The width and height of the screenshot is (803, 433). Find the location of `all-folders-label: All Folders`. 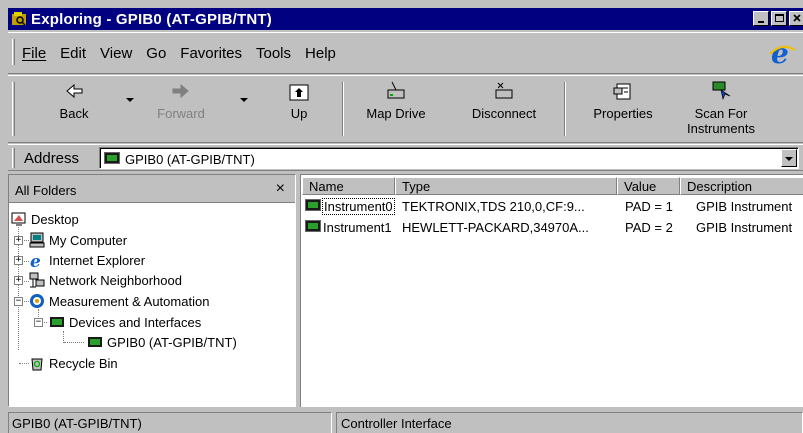

all-folders-label: All Folders is located at coordinates (46, 190).